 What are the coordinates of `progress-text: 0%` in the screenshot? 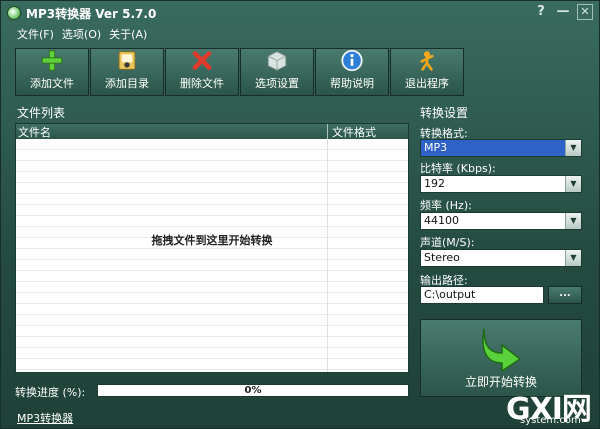 It's located at (253, 390).